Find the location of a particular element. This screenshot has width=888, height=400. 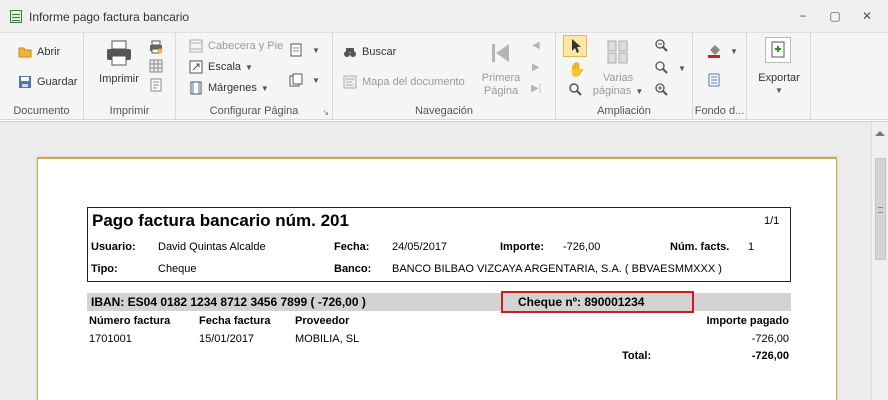

group-documento: Abrir Guardar Documento is located at coordinates (42, 76).